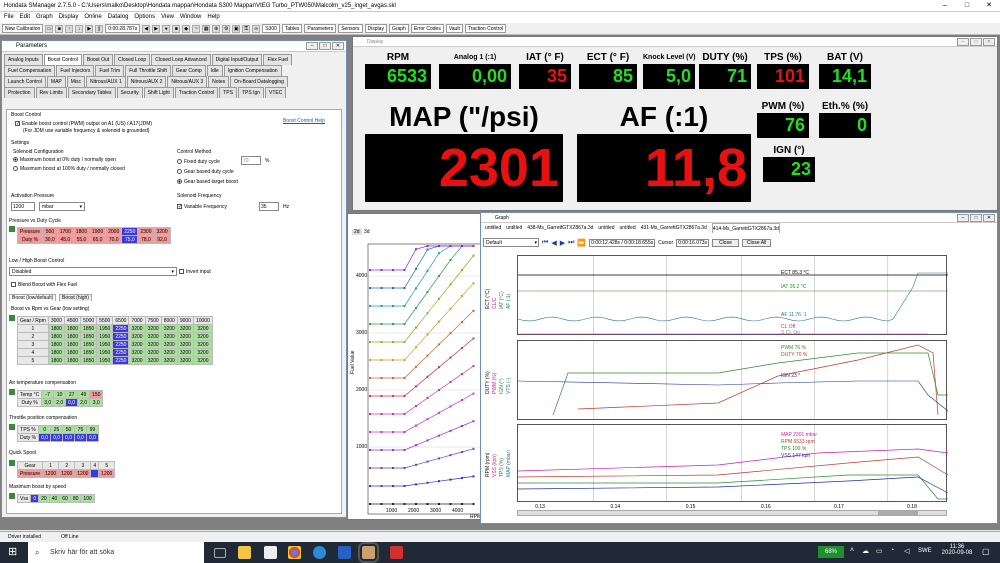 This screenshot has width=1000, height=563. Describe the element at coordinates (276, 92) in the screenshot. I see `tab-vtec: VTEC` at that location.